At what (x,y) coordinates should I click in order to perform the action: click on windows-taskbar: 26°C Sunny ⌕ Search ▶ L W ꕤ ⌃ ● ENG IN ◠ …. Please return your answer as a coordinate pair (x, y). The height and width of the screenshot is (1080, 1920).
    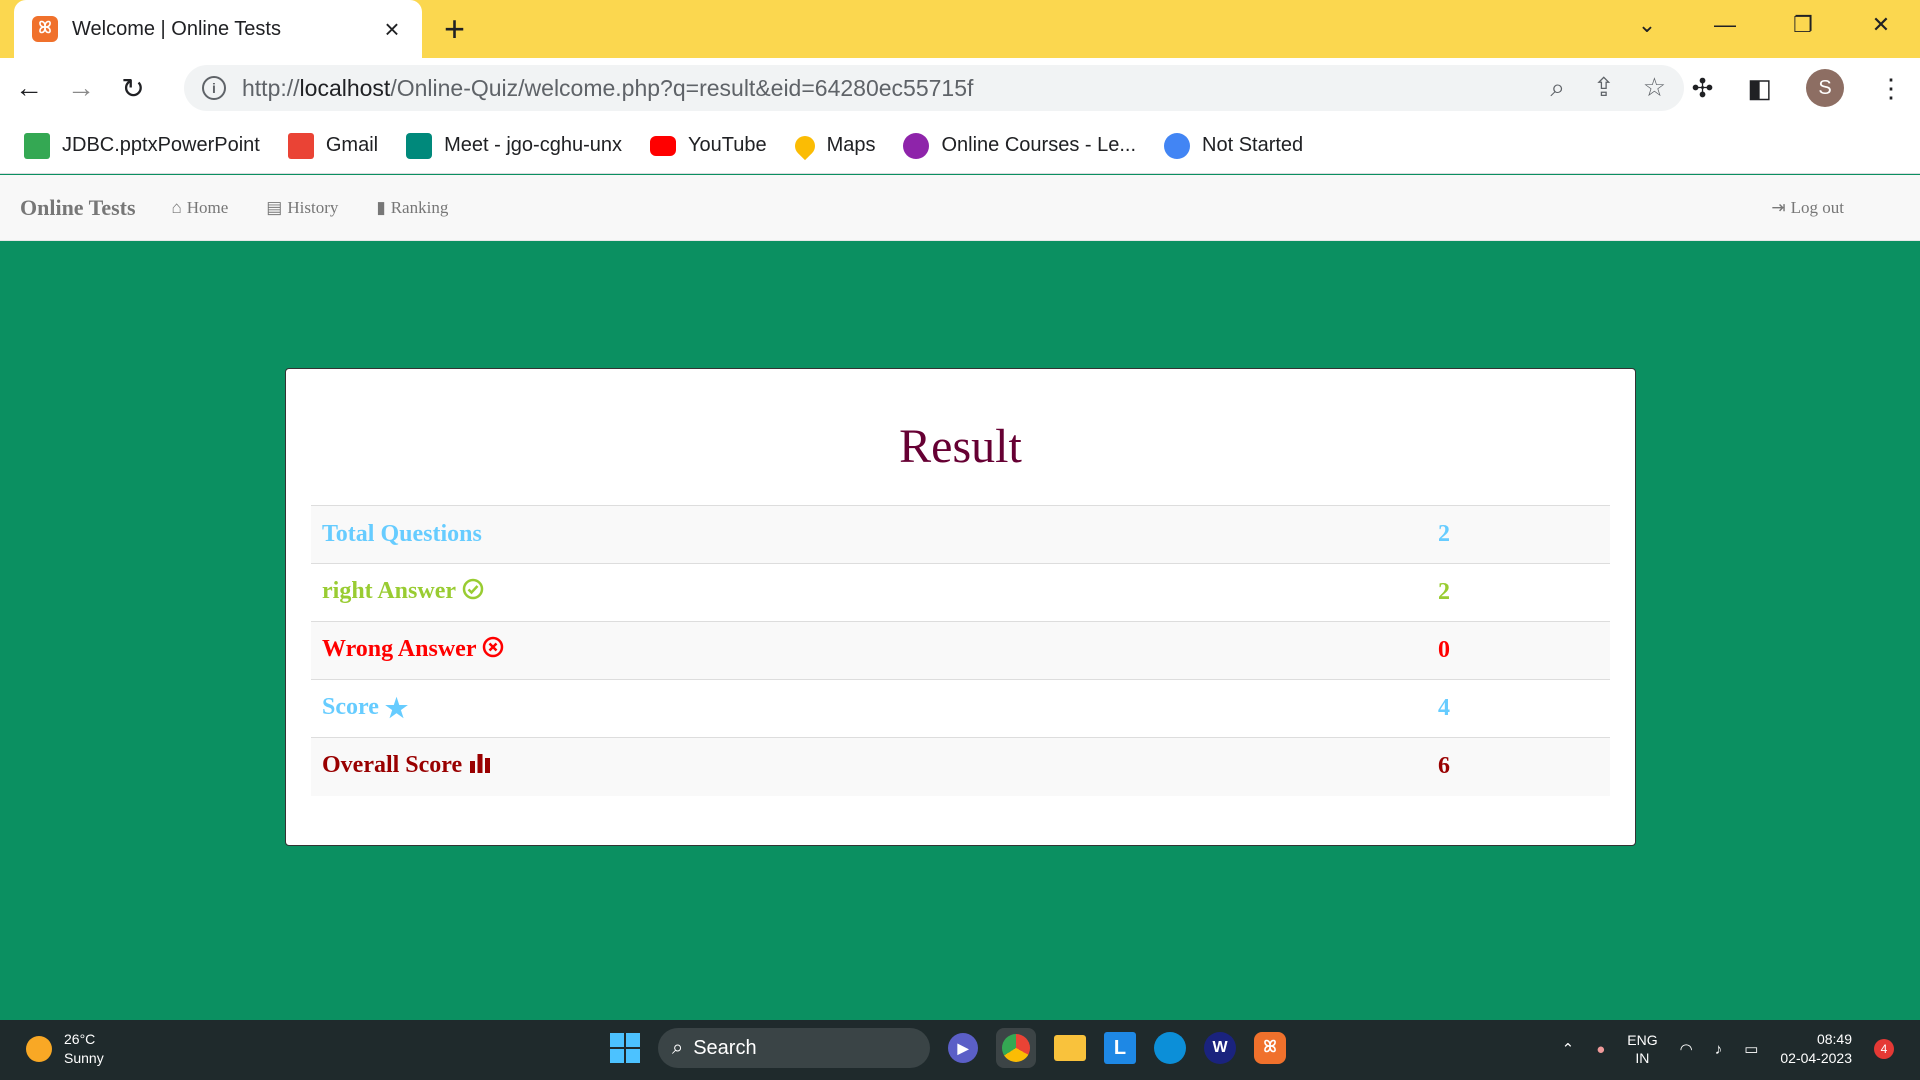
    Looking at the image, I should click on (960, 1050).